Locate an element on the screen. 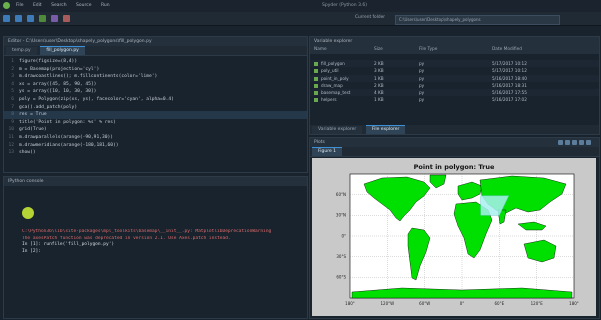 Image resolution: width=601 pixels, height=320 pixels. line-number: 3 is located at coordinates (12, 77).